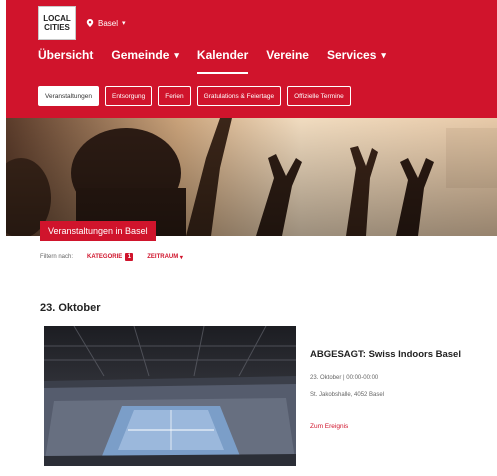 This screenshot has width=497, height=476. What do you see at coordinates (57, 257) in the screenshot?
I see `filter-label: Filtern nach:` at bounding box center [57, 257].